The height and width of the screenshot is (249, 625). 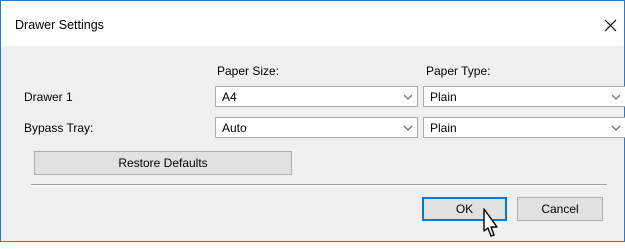 I want to click on bypass-tray-paper-size-select: Auto, so click(x=316, y=127).